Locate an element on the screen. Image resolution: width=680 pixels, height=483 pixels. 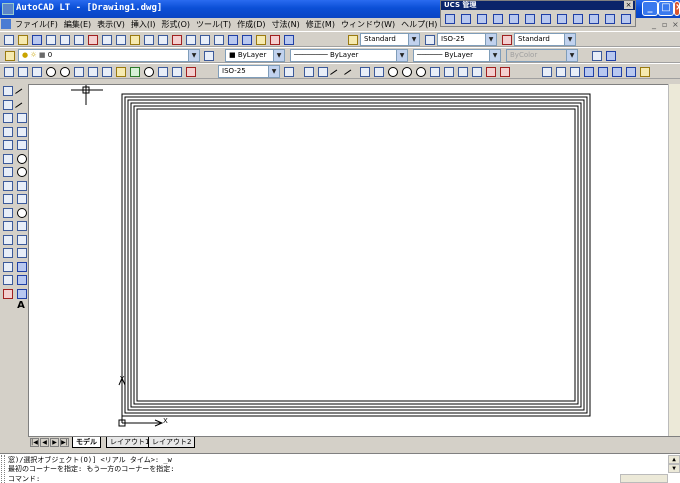
ucs-z-axis-icon is located at coordinates (561, 18).